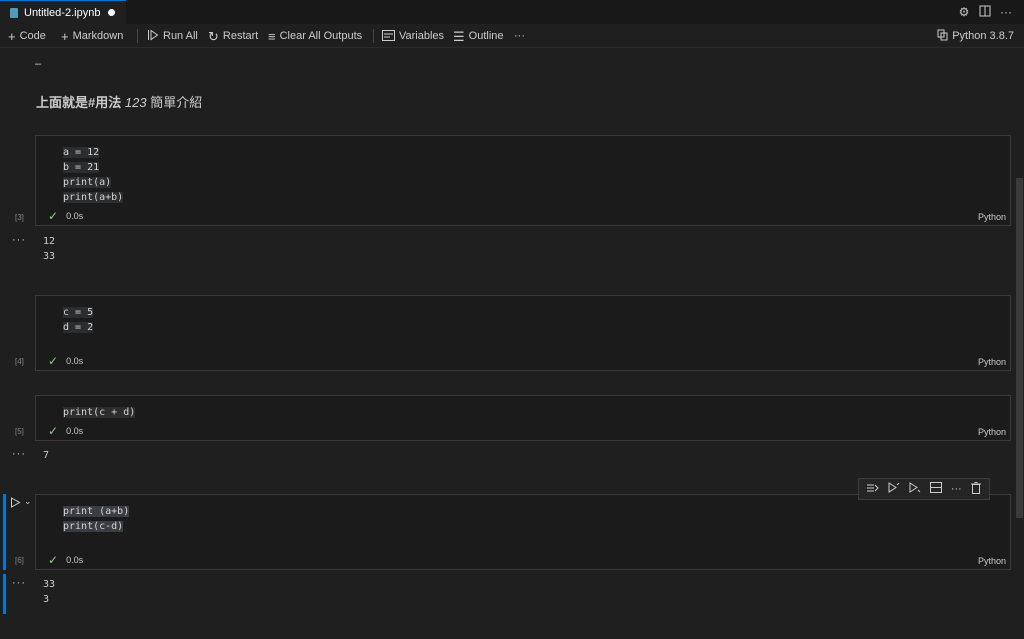  Describe the element at coordinates (49, 241) in the screenshot. I see `output-line: 12` at that location.